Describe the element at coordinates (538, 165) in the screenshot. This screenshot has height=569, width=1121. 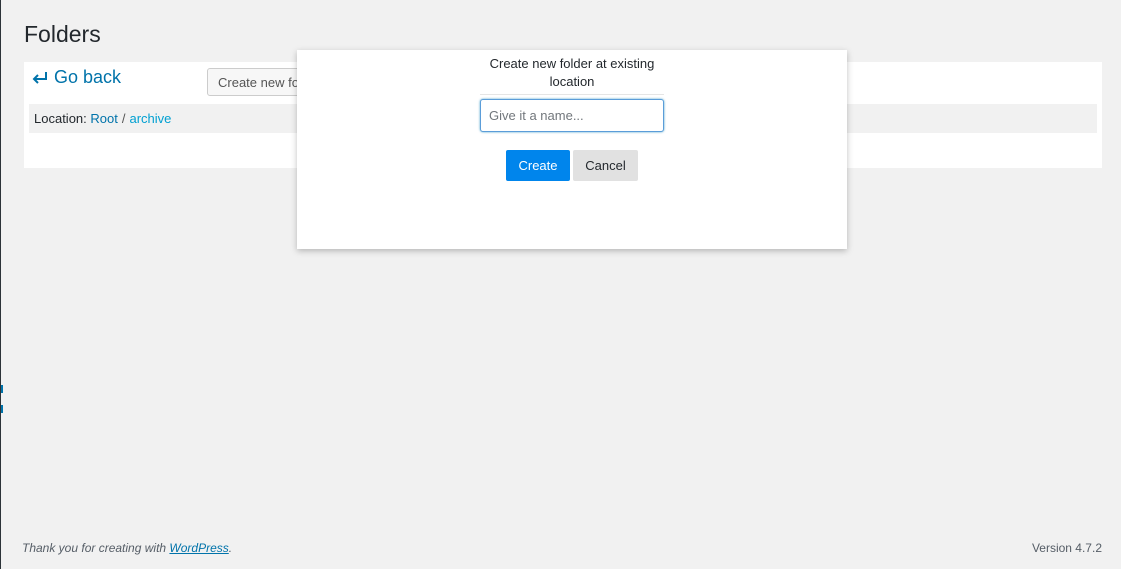
I see `create-button: Create` at that location.